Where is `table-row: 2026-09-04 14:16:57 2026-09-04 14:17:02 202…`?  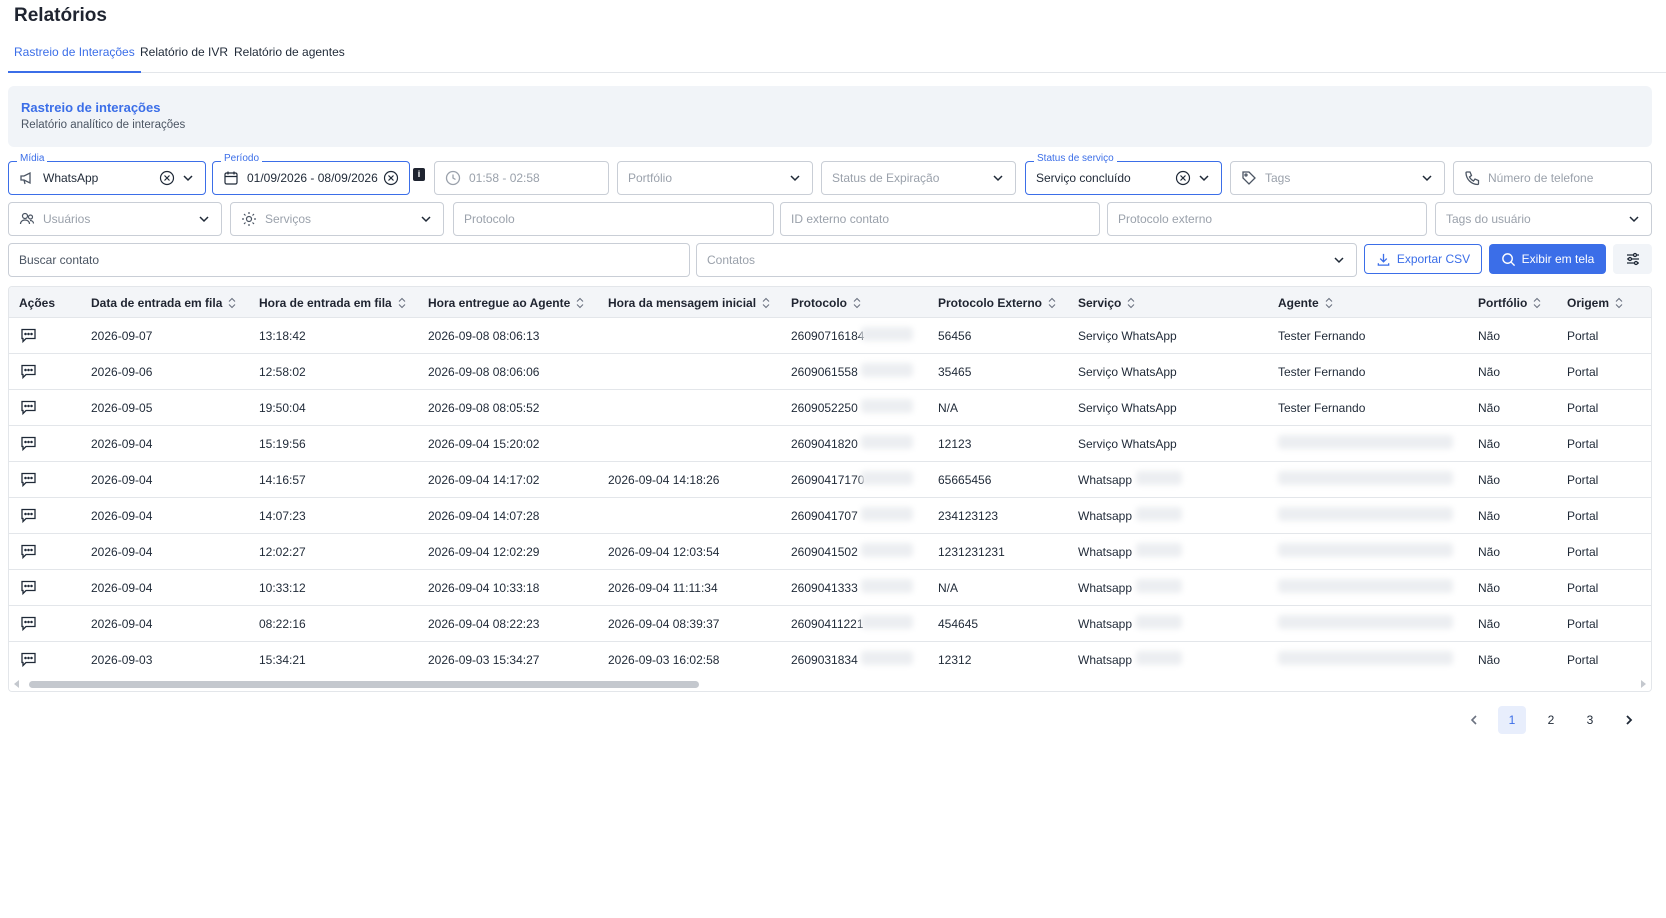 table-row: 2026-09-04 14:16:57 2026-09-04 14:17:02 202… is located at coordinates (830, 480).